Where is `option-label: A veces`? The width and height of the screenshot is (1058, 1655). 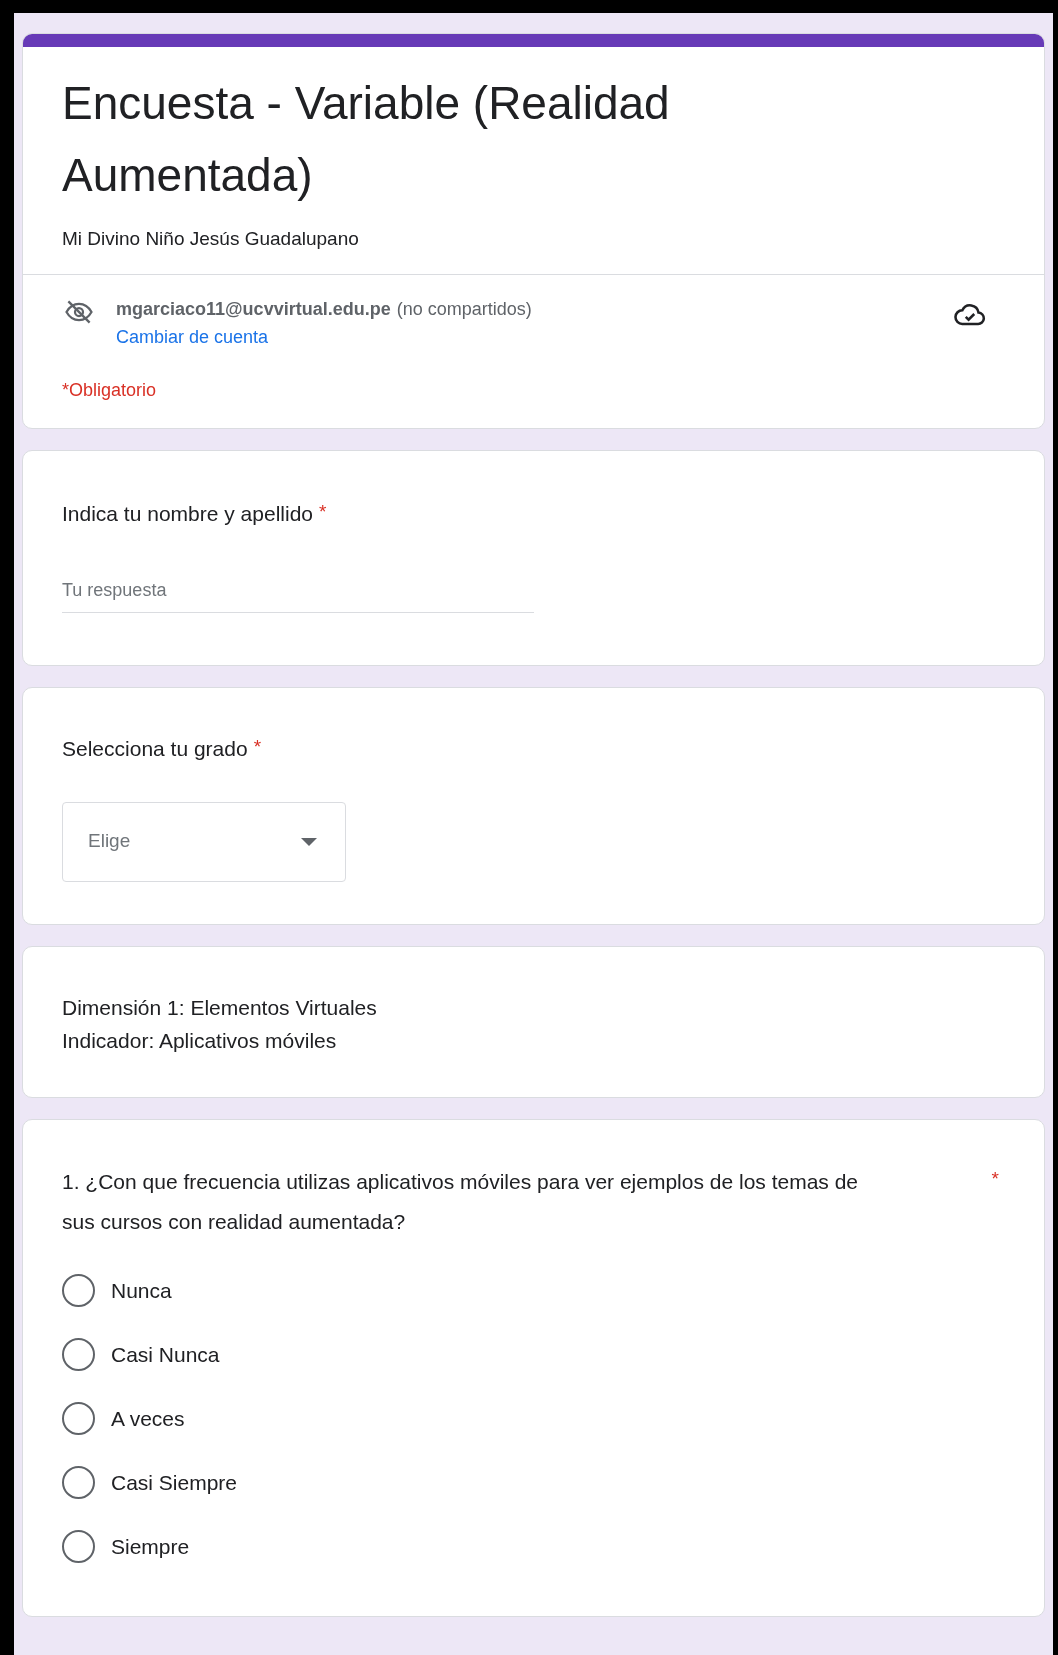 option-label: A veces is located at coordinates (148, 1418).